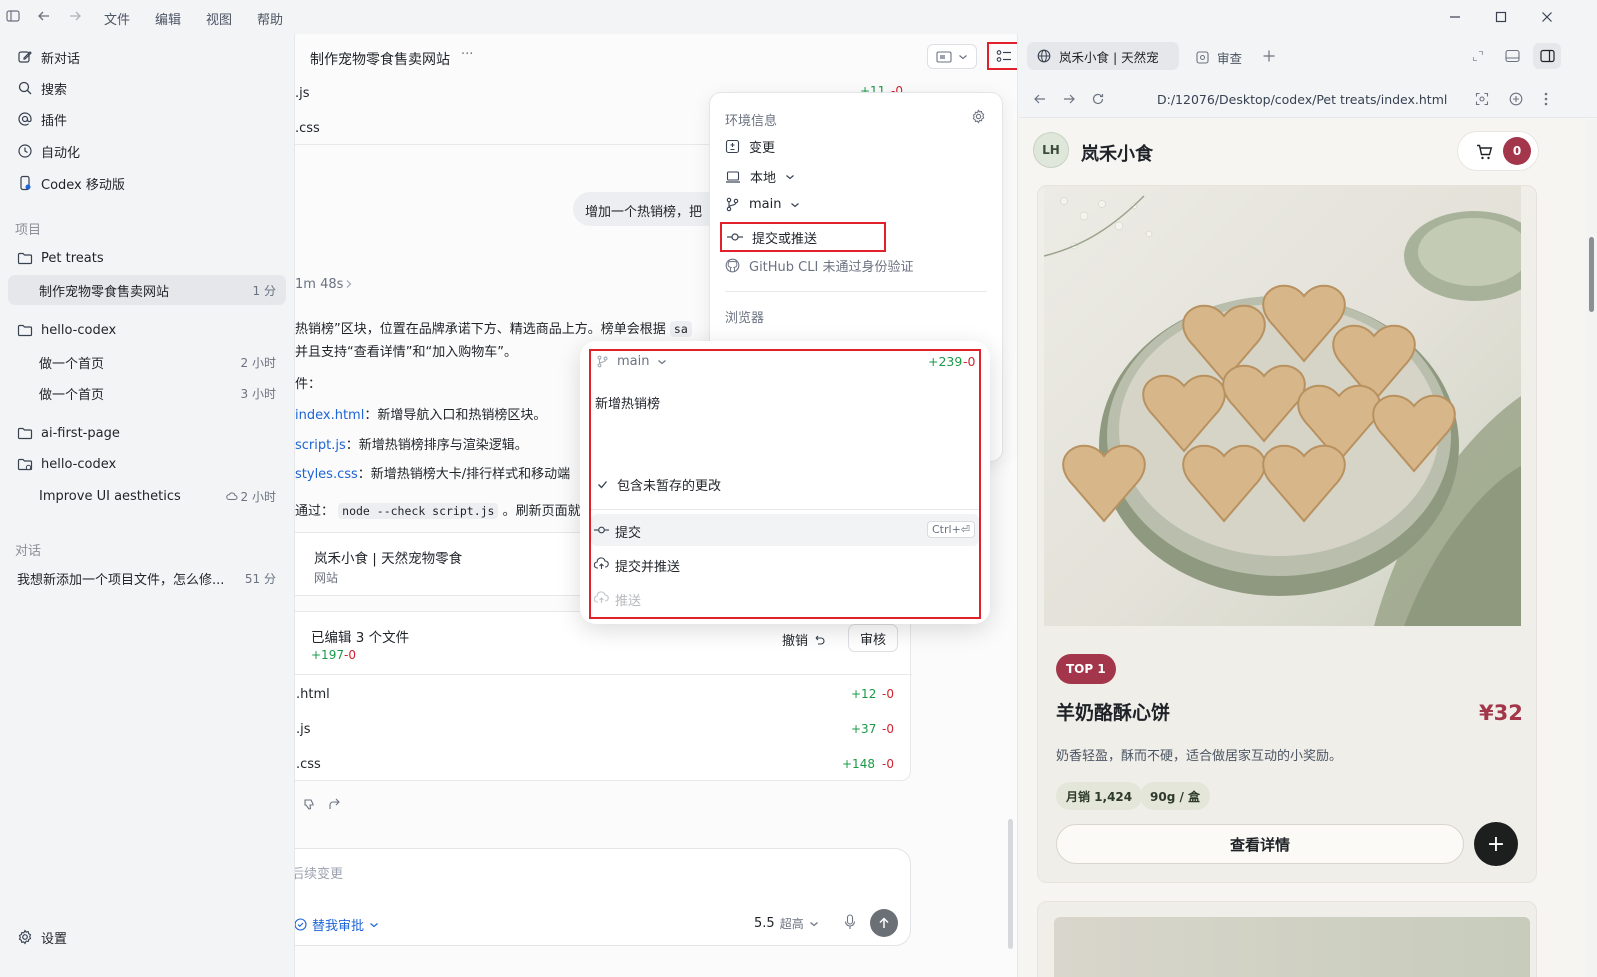  What do you see at coordinates (1117, 153) in the screenshot?
I see `site-name: 岚禾小食` at bounding box center [1117, 153].